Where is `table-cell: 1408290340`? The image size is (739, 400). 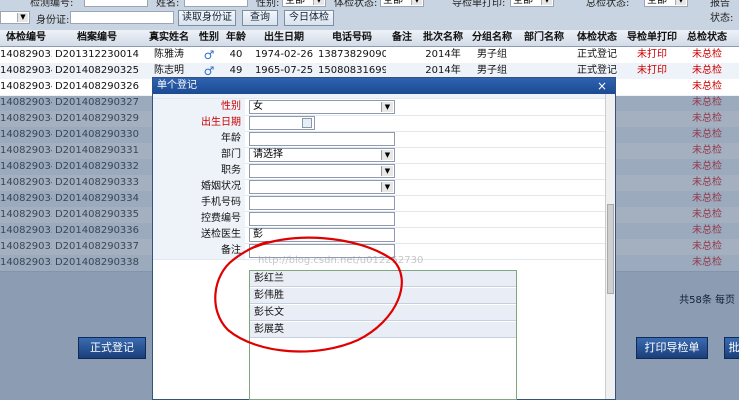 table-cell: 1408290340 is located at coordinates (26, 70).